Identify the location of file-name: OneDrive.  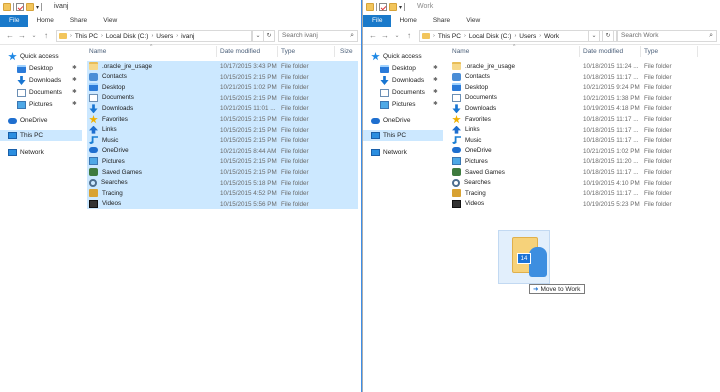
(109, 150).